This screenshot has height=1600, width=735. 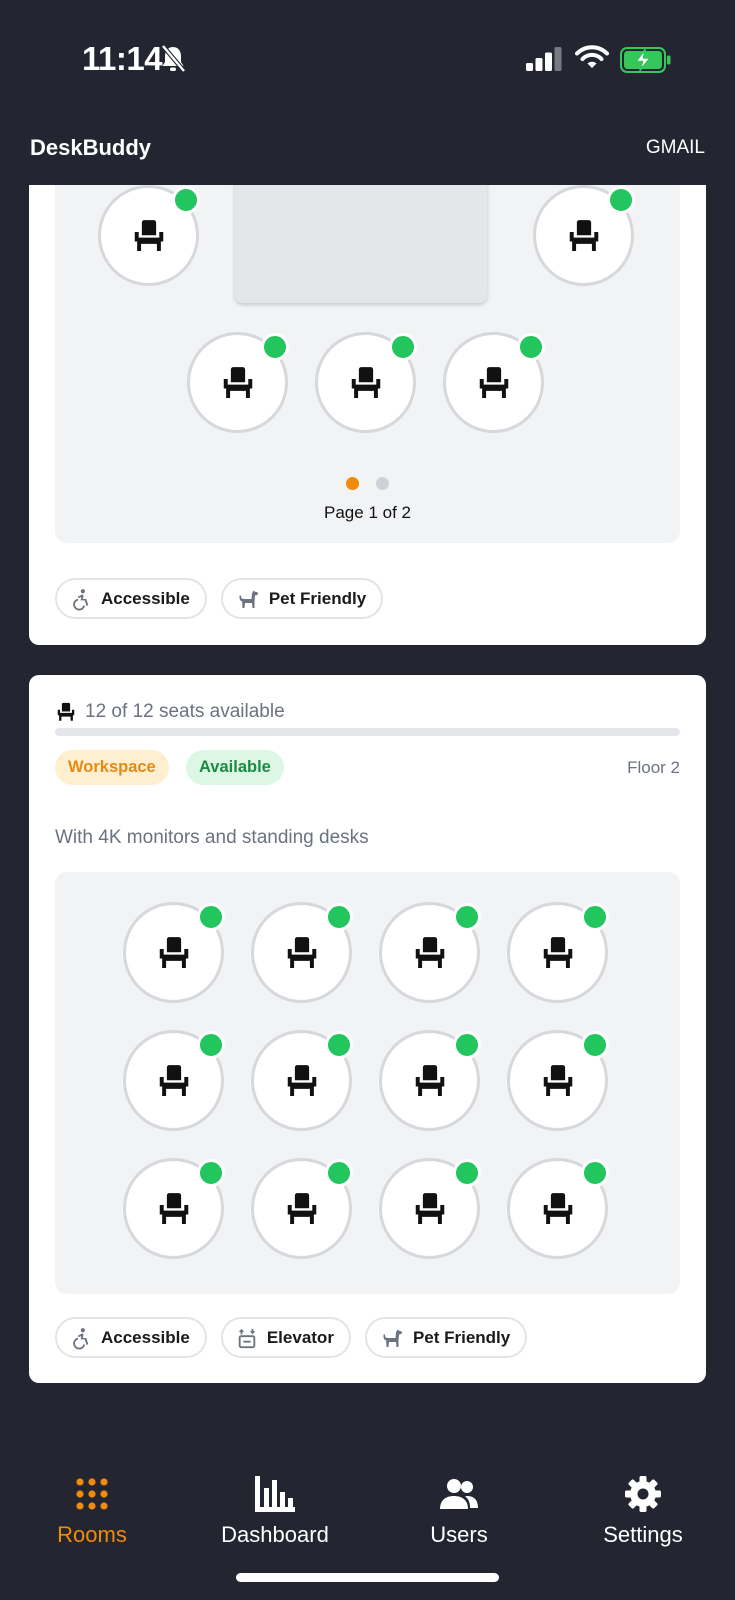 What do you see at coordinates (212, 837) in the screenshot?
I see `room-description: With 4K monitors and standing desks` at bounding box center [212, 837].